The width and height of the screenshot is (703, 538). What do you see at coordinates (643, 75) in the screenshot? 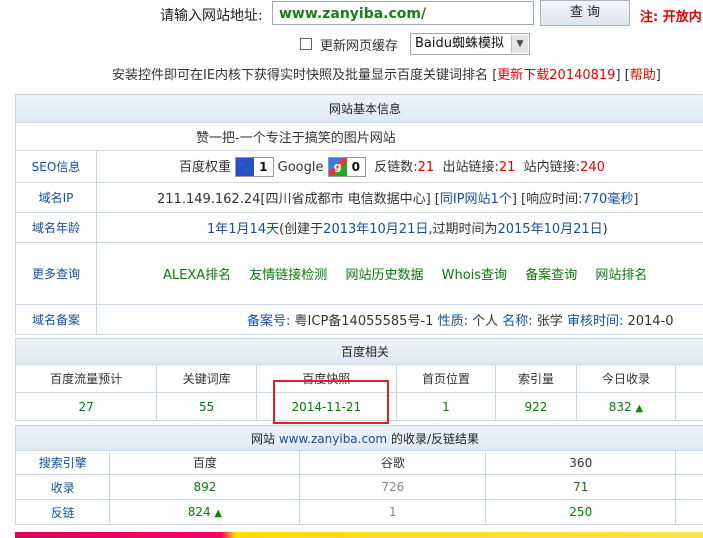
I see `help-link: 帮助` at bounding box center [643, 75].